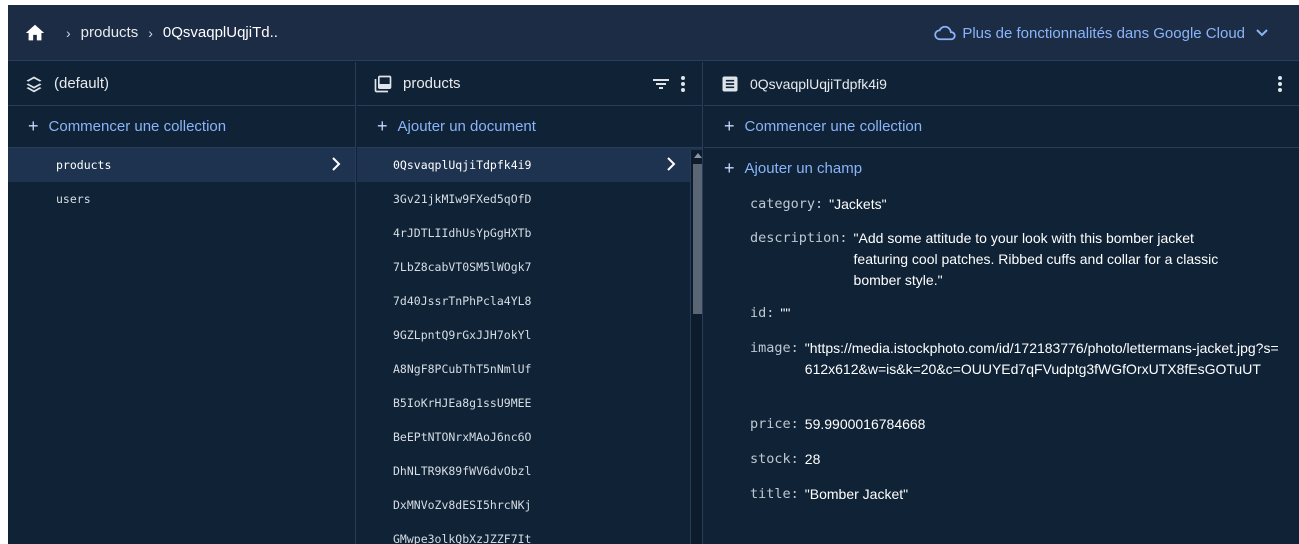 This screenshot has height=544, width=1299. What do you see at coordinates (697, 239) in the screenshot?
I see `scrollbar-thumb` at bounding box center [697, 239].